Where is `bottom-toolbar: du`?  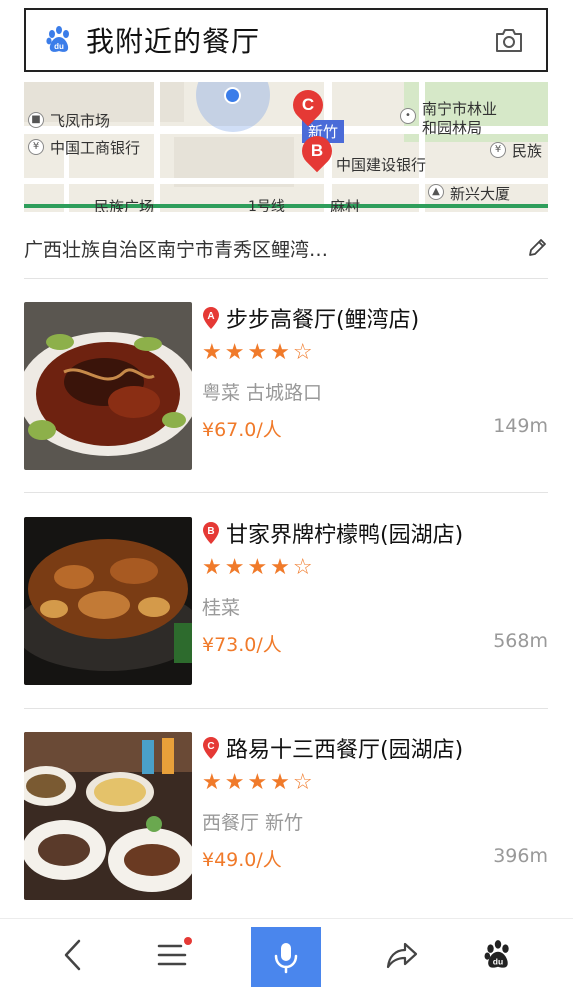
bottom-toolbar: du is located at coordinates (286, 954).